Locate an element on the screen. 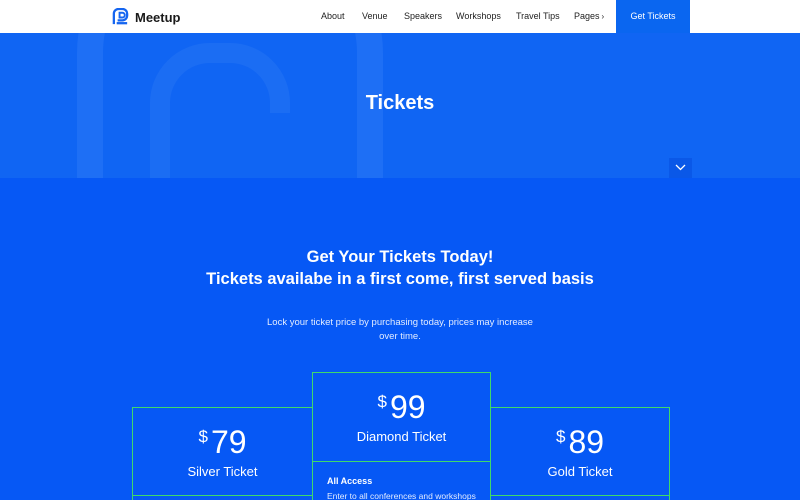 This screenshot has width=800, height=500. chevron-down-icon is located at coordinates (680, 167).